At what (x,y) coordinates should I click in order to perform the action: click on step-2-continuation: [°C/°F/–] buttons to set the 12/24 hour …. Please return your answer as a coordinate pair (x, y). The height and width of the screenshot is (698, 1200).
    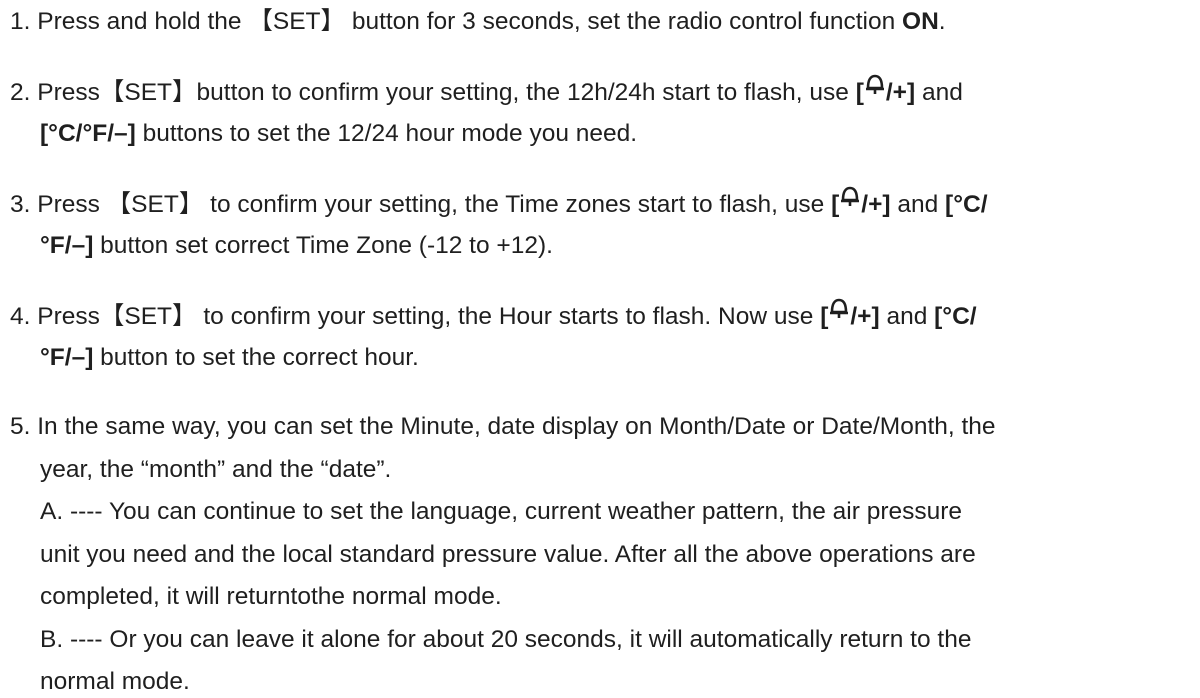
    Looking at the image, I should click on (339, 133).